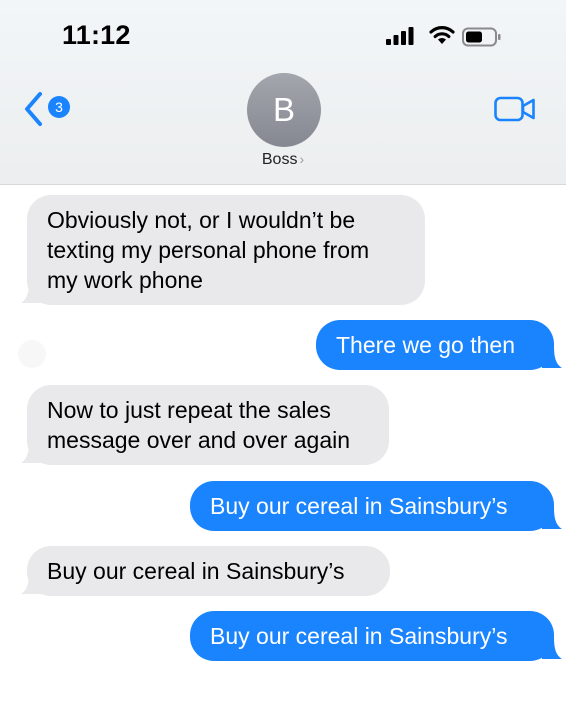  What do you see at coordinates (125, 280) in the screenshot?
I see `message-line: my work phone` at bounding box center [125, 280].